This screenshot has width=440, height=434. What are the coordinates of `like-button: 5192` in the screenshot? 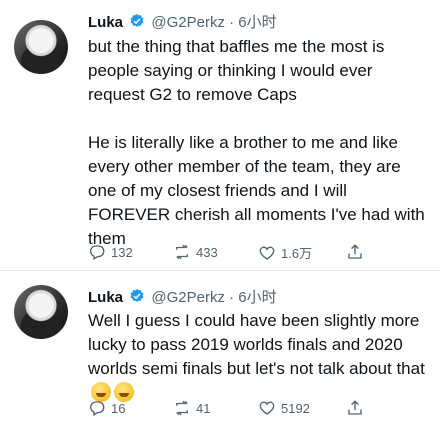 It's located at (284, 408).